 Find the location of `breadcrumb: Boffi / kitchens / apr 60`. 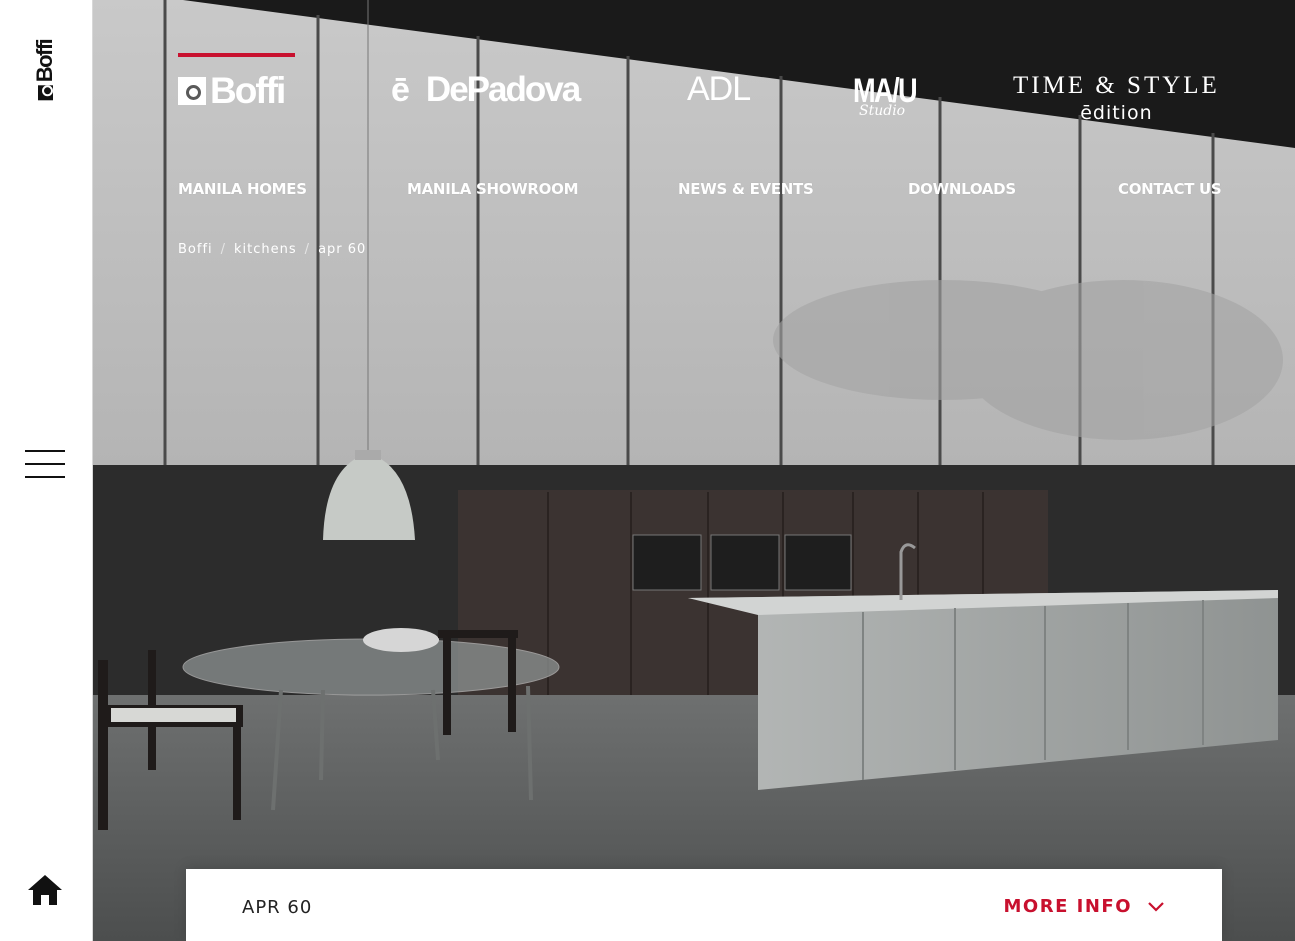

breadcrumb: Boffi / kitchens / apr 60 is located at coordinates (272, 249).